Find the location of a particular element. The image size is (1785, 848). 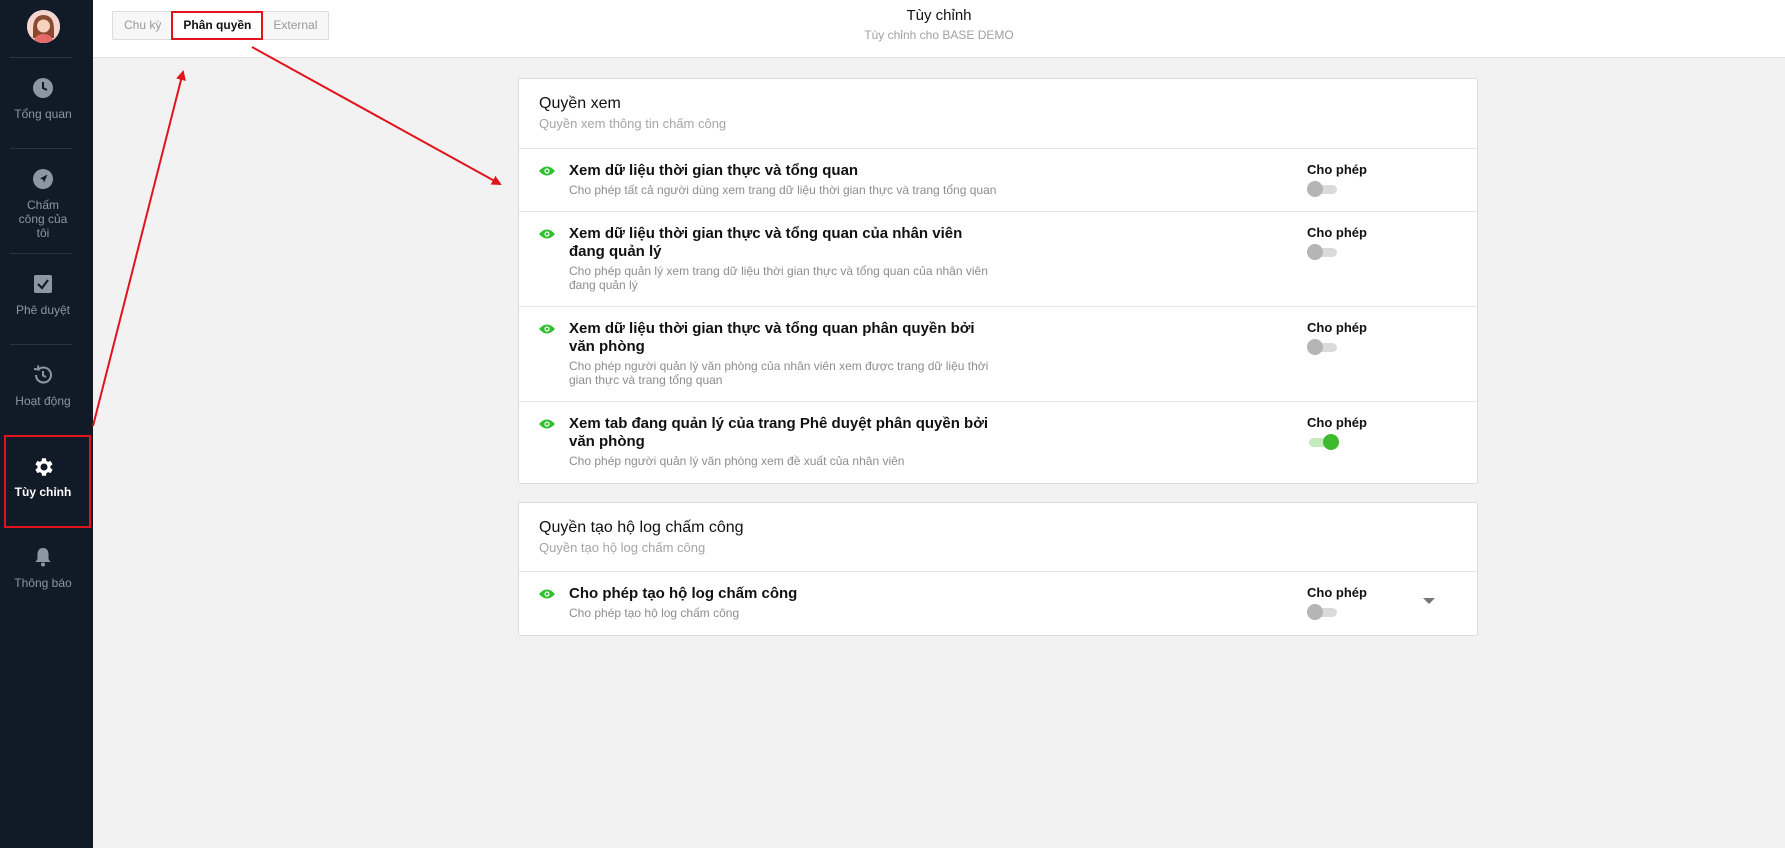

sidebar-item-approval: Phê duyệt is located at coordinates (43, 295).